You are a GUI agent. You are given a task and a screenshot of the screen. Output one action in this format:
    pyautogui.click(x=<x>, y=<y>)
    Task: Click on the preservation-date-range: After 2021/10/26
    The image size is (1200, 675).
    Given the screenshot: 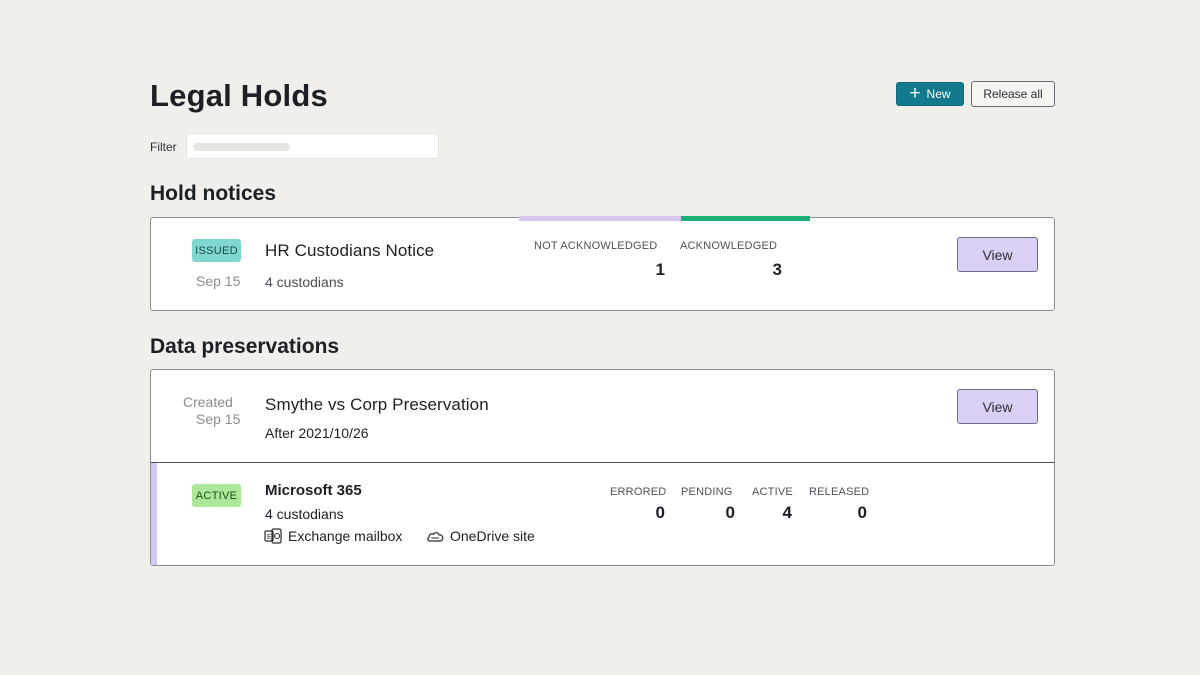 What is the action you would take?
    pyautogui.click(x=317, y=433)
    